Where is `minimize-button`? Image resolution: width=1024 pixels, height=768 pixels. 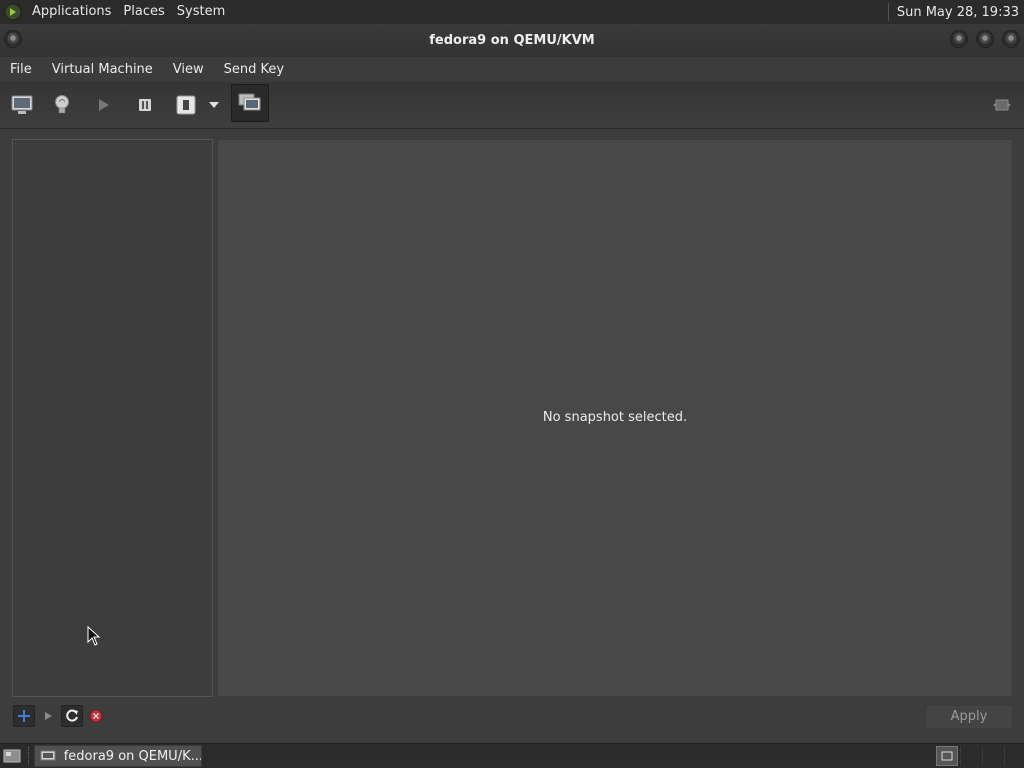
minimize-button is located at coordinates (959, 39).